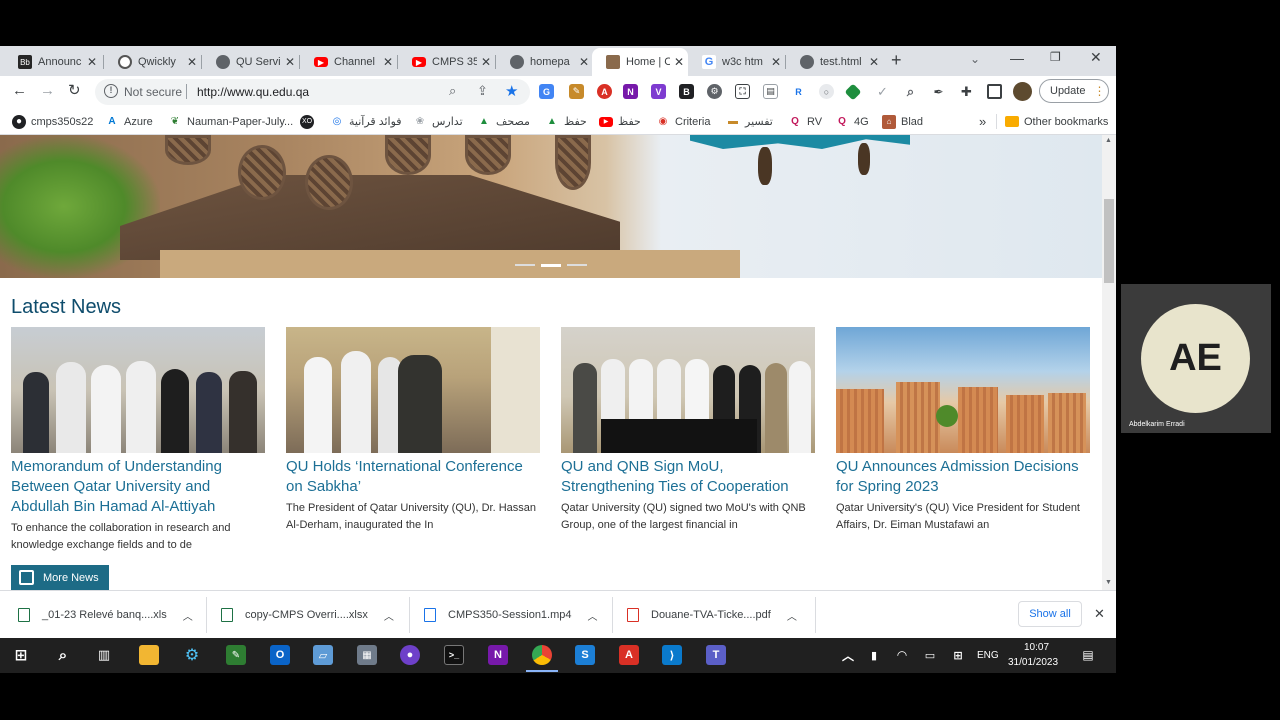 The width and height of the screenshot is (1280, 720). Describe the element at coordinates (629, 655) in the screenshot. I see `acrobat-icon: A` at that location.